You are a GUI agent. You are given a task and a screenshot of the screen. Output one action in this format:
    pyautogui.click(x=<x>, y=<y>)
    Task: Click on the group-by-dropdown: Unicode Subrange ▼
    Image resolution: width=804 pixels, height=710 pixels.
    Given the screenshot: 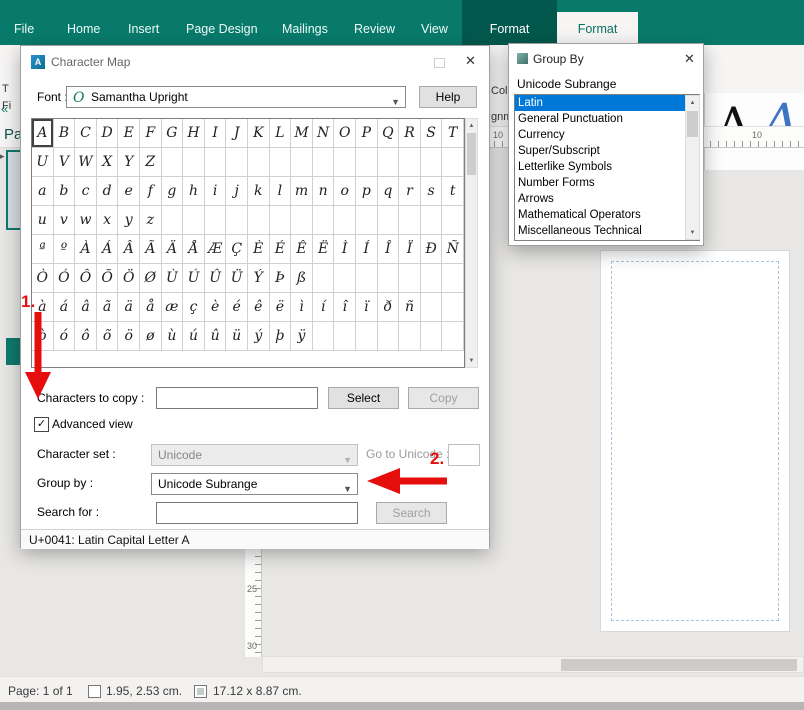 What is the action you would take?
    pyautogui.click(x=254, y=484)
    